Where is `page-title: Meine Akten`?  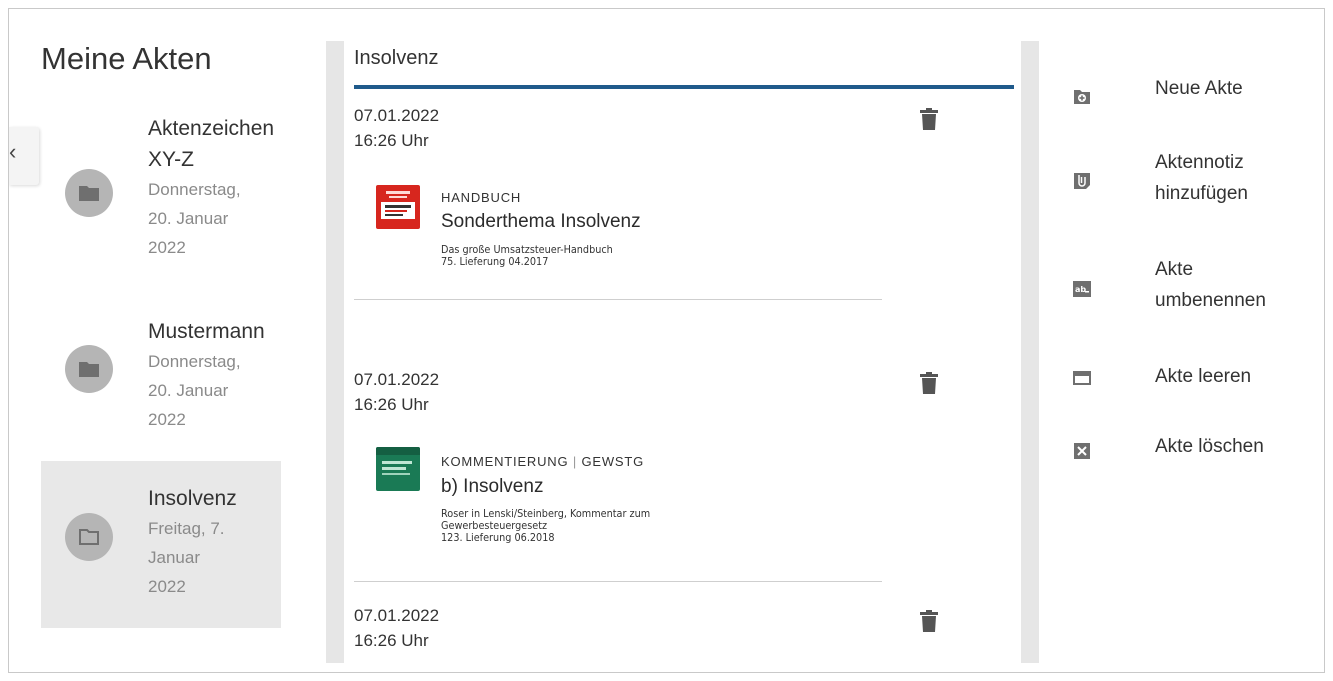
page-title: Meine Akten is located at coordinates (126, 58).